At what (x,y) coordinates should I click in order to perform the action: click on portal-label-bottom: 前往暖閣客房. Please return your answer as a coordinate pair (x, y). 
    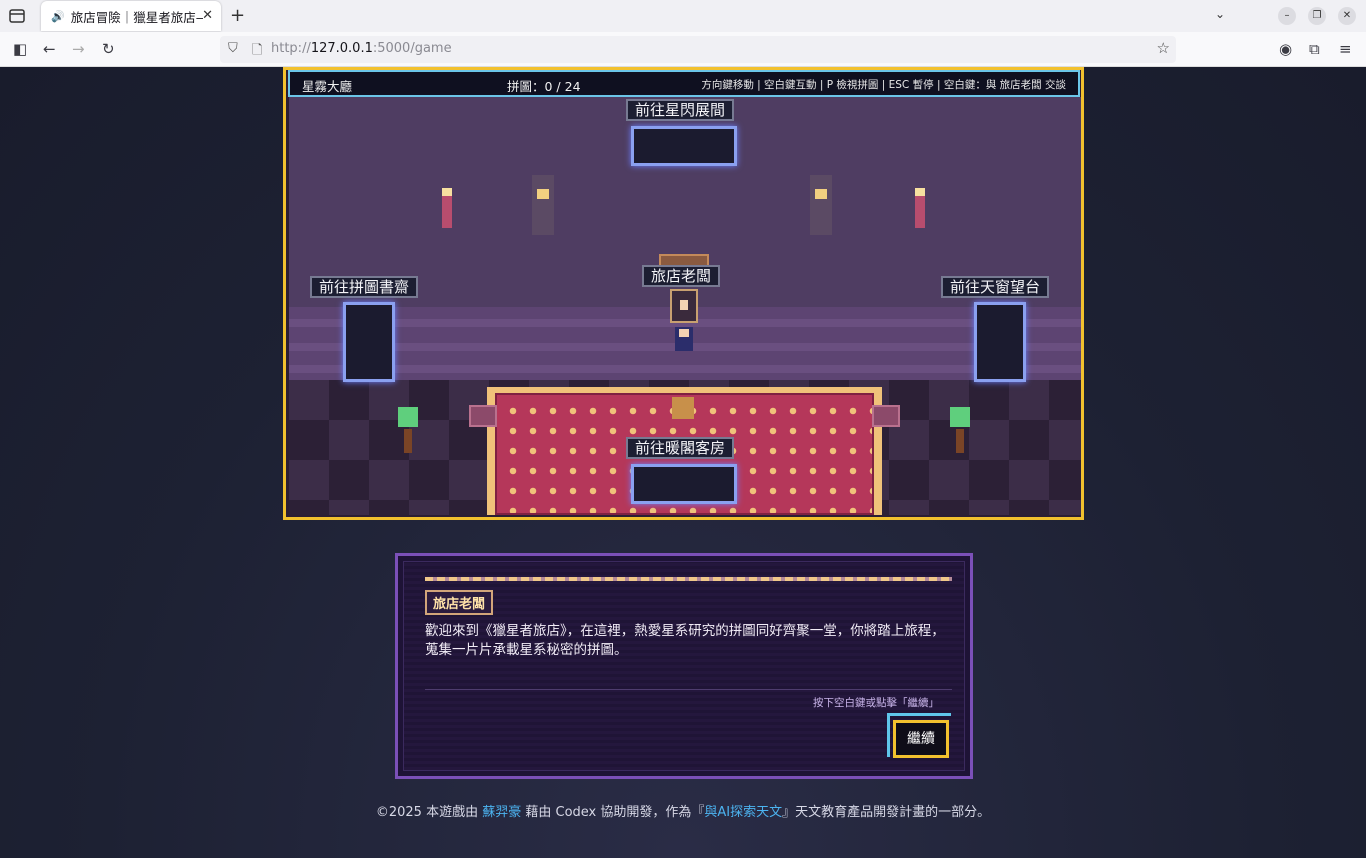
    Looking at the image, I should click on (680, 448).